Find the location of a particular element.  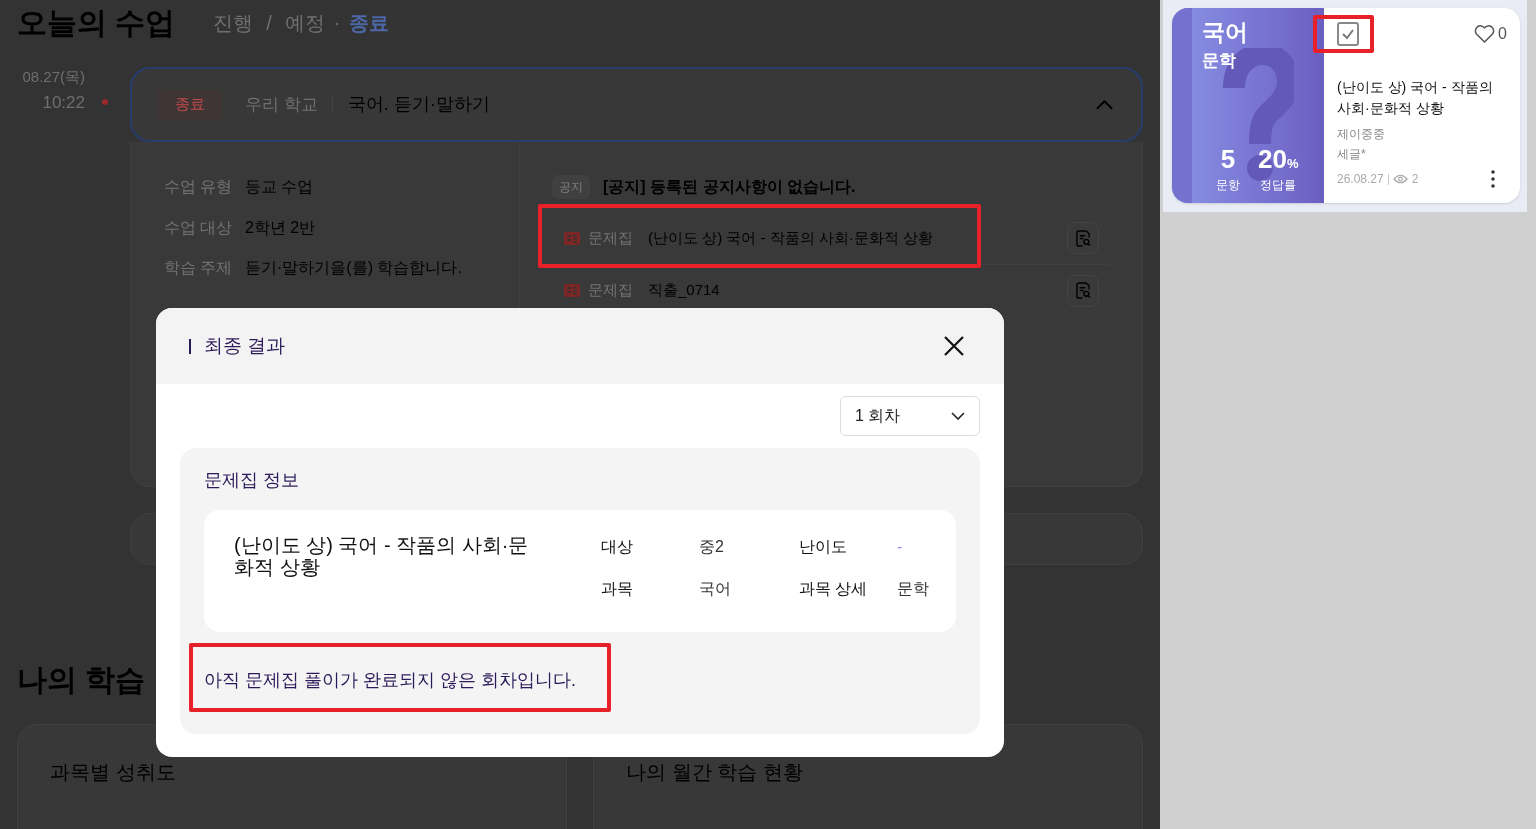

detail-value: 듣기·말하기을(를) 학습합니다. is located at coordinates (353, 268).